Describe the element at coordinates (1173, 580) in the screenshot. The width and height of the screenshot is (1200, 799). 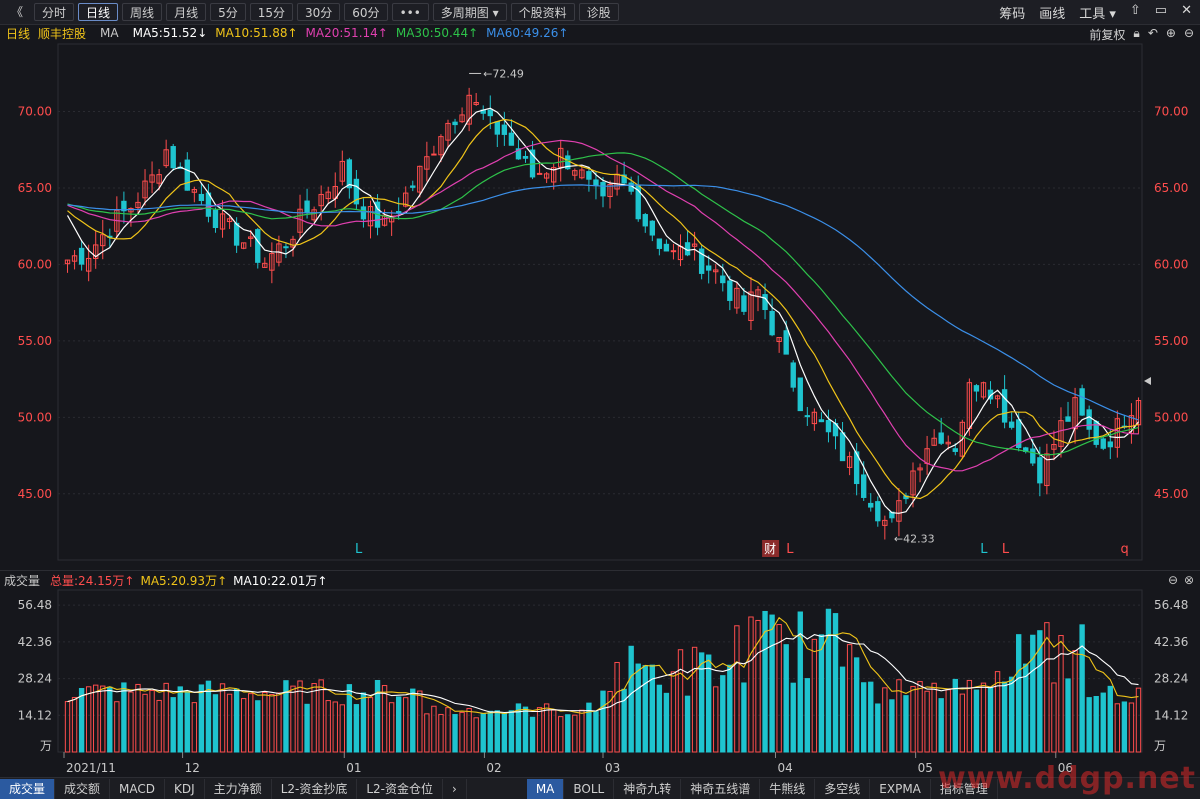
I see `settings-icon: ⊖` at that location.